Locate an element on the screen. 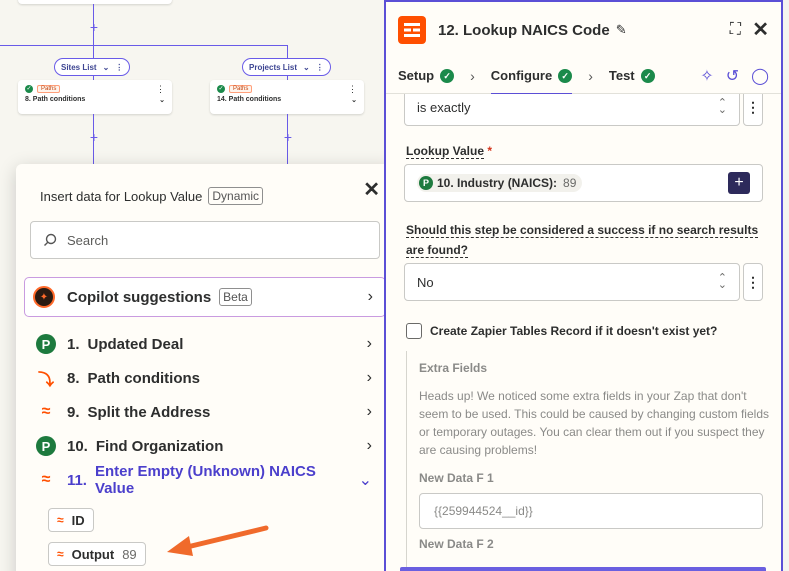 The width and height of the screenshot is (789, 571). step-number: 1. is located at coordinates (73, 344).